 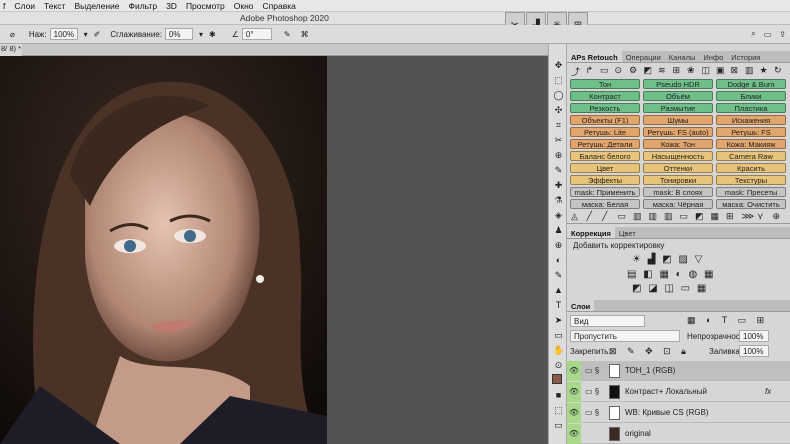 I want to click on retouch-button-5-1: Кожа: Тон, so click(x=678, y=144).